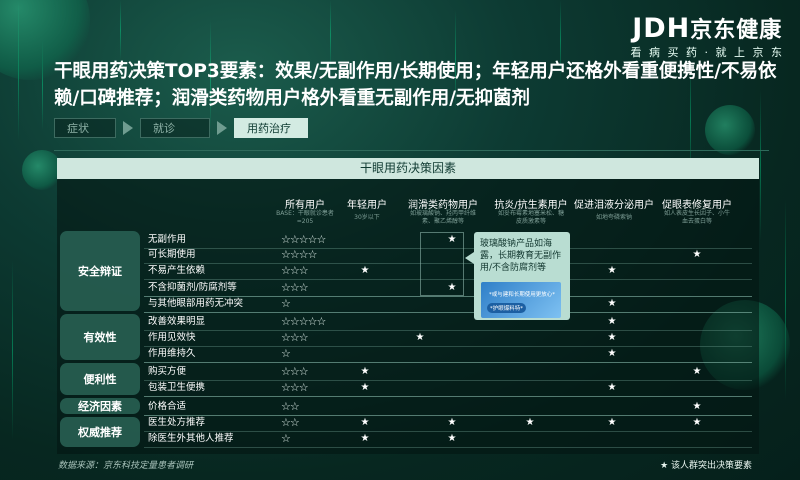 The width and height of the screenshot is (800, 480). I want to click on column-subtitle: 如人表皮生长因子、小牛血去蛋白等, so click(696, 217).